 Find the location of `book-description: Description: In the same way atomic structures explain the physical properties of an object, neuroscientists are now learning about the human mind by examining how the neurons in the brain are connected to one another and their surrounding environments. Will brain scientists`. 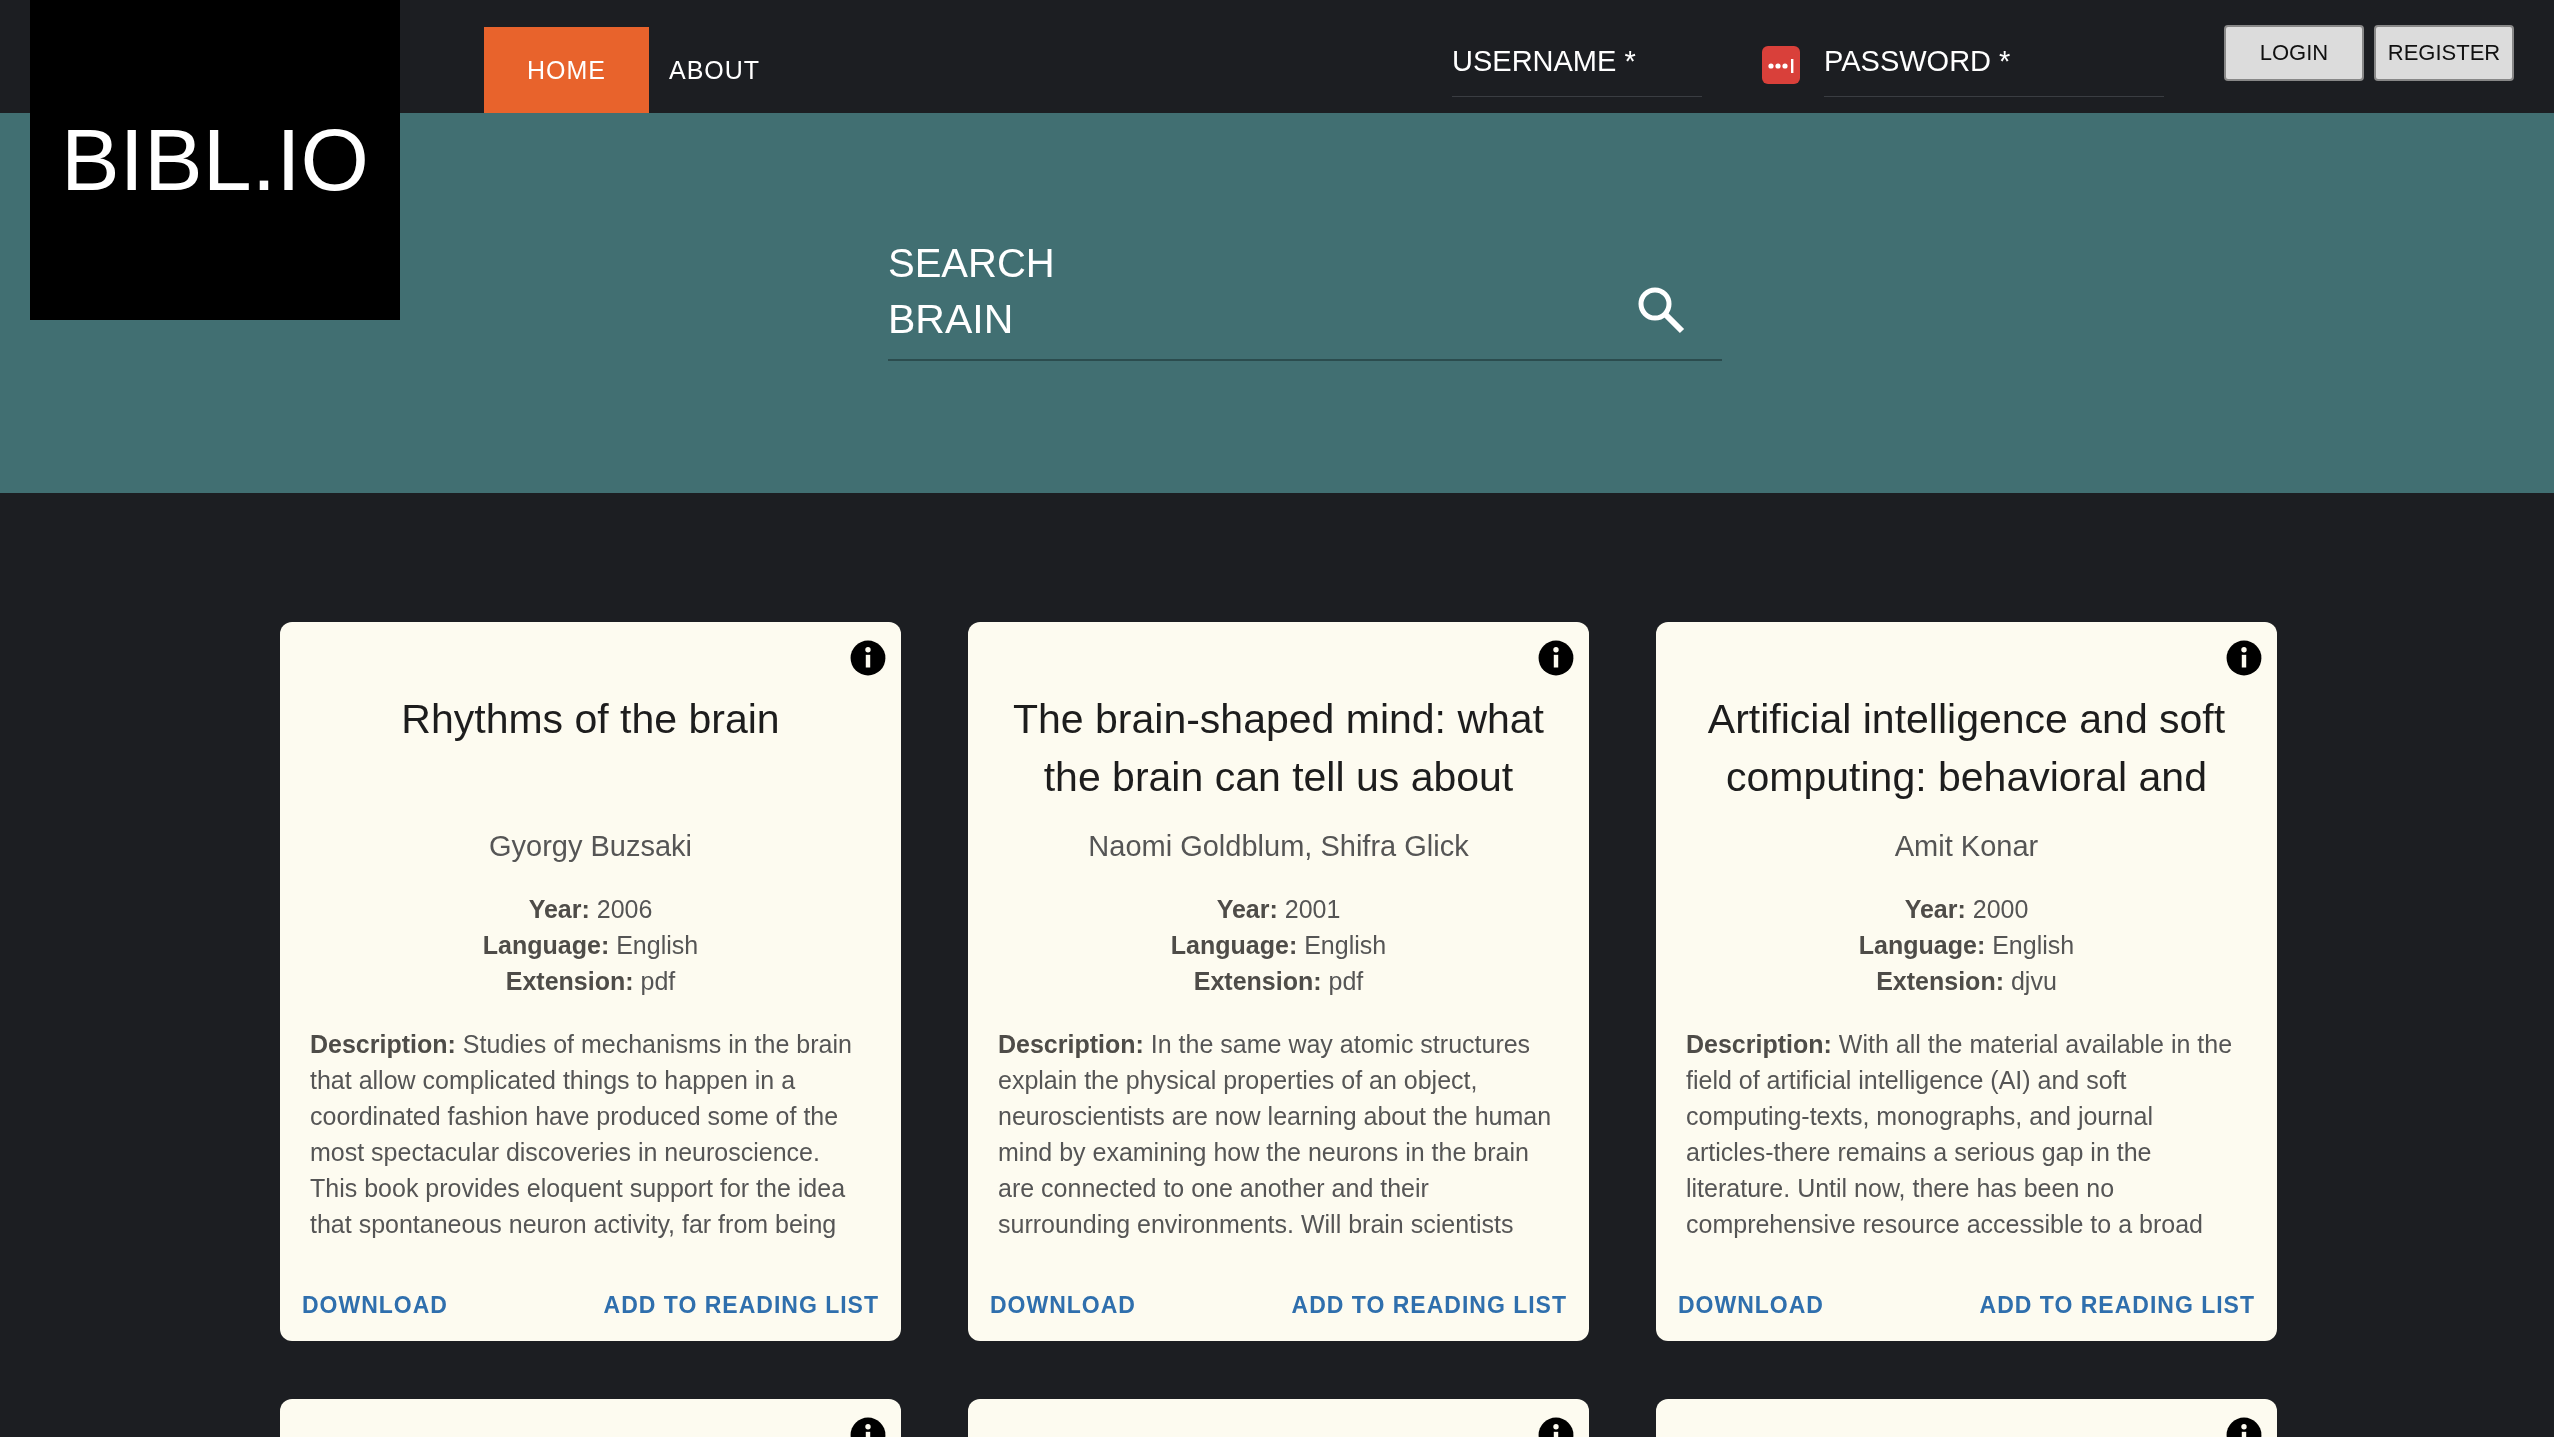

book-description: Description: In the same way atomic structures explain the physical properties of an object, neuroscientists are now learning about the human mind by examining how the neurons in the brain are connected to one another and their surrounding environments. Will brain scientists is located at coordinates (1275, 1134).